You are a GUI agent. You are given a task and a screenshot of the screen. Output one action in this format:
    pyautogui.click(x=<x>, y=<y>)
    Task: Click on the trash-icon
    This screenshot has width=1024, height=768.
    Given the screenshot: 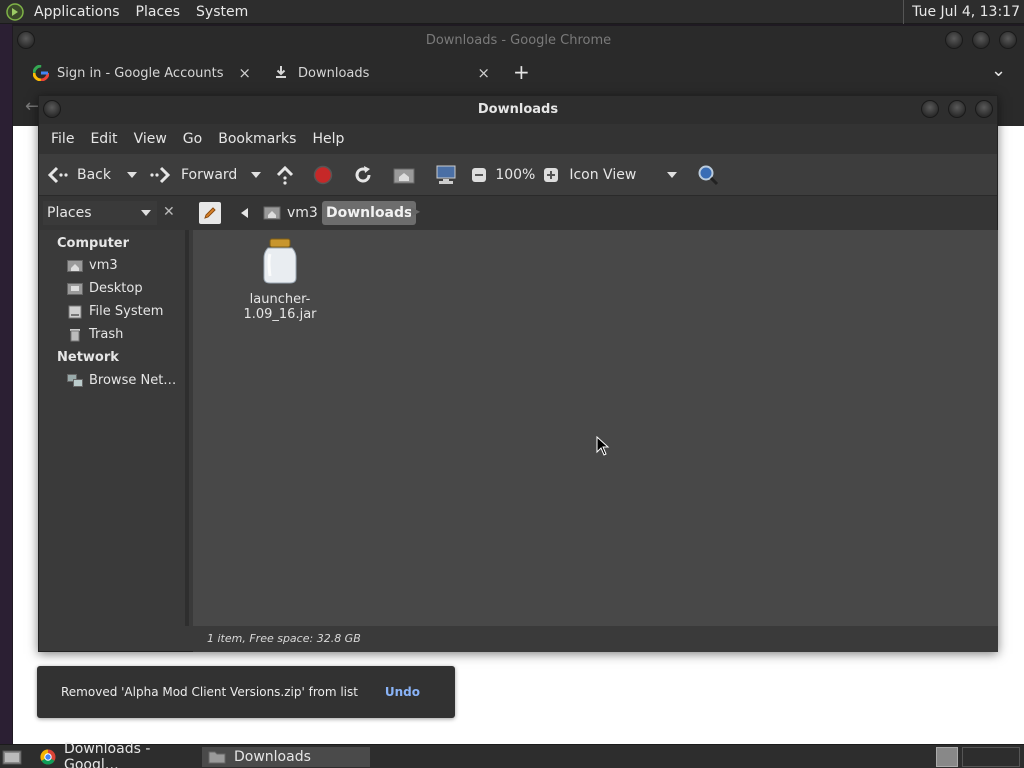 What is the action you would take?
    pyautogui.click(x=75, y=335)
    